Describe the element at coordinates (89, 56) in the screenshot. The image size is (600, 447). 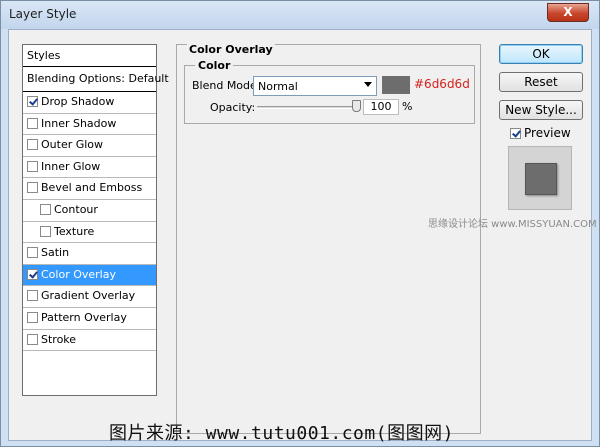
I see `styles-header: Styles` at that location.